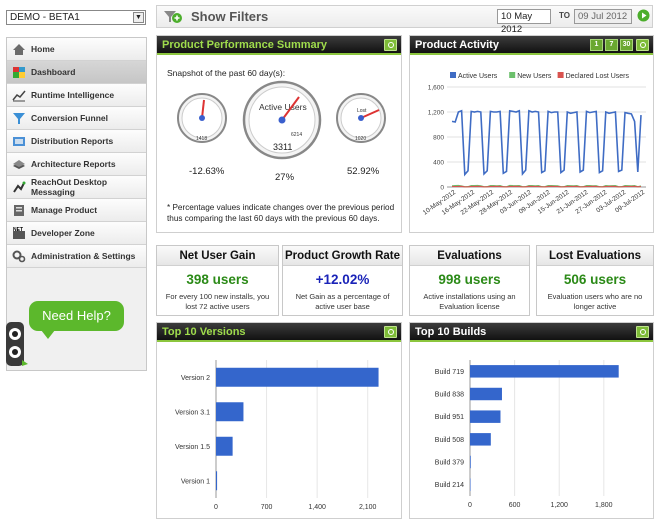 The height and width of the screenshot is (524, 660). What do you see at coordinates (73, 95) in the screenshot?
I see `sidebar-item-label: Runtime Intelligence` at bounding box center [73, 95].